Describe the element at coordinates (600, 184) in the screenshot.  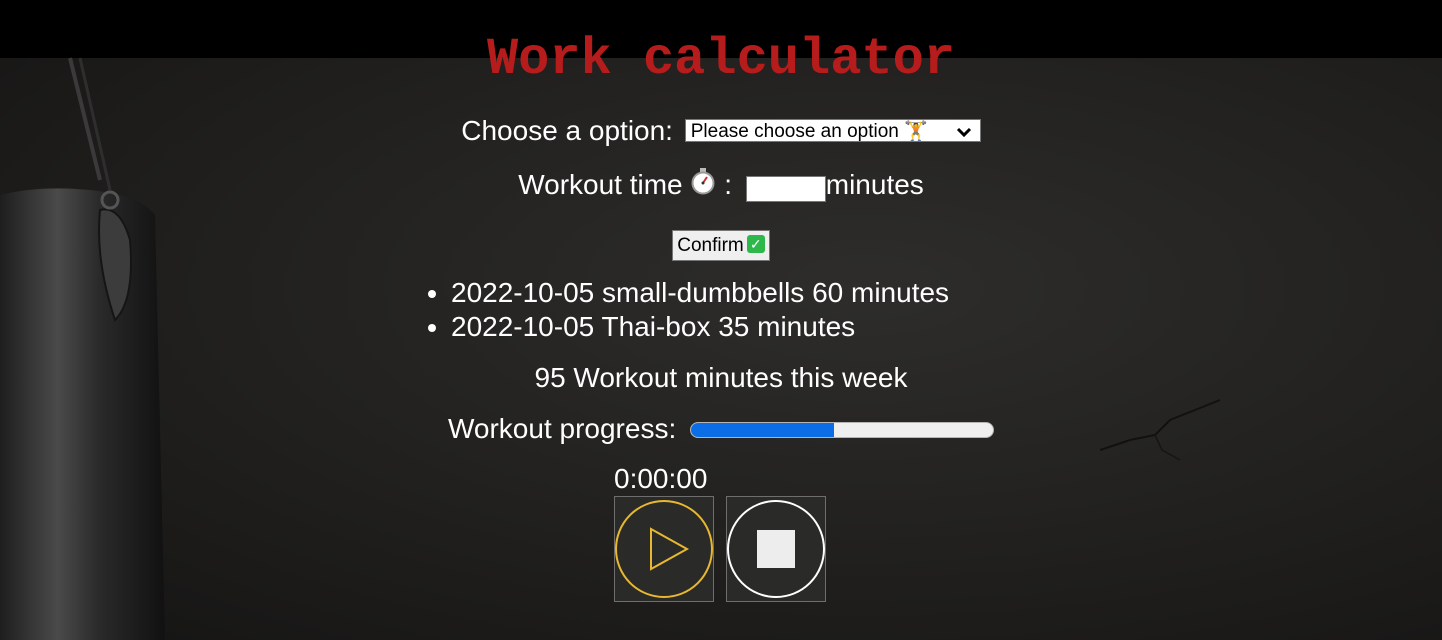
I see `workout-time-label: Workout time` at that location.